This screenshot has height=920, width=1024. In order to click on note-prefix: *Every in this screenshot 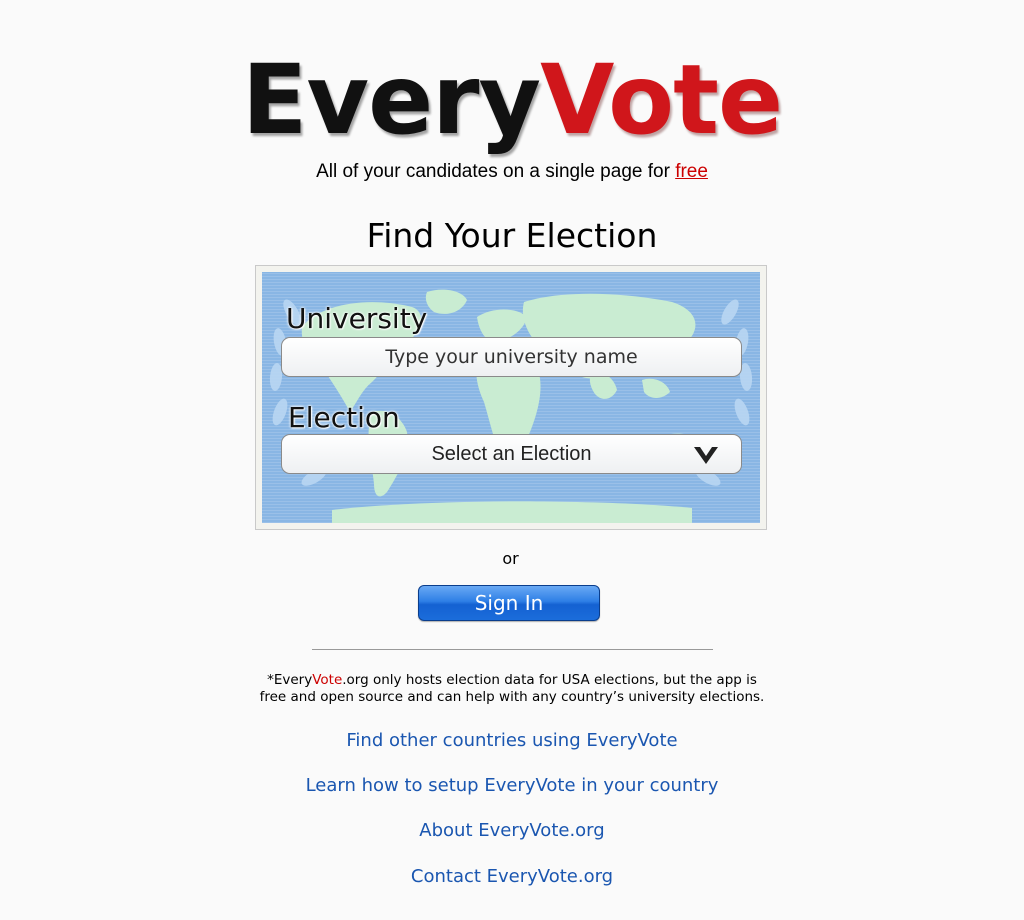, I will do `click(290, 680)`.